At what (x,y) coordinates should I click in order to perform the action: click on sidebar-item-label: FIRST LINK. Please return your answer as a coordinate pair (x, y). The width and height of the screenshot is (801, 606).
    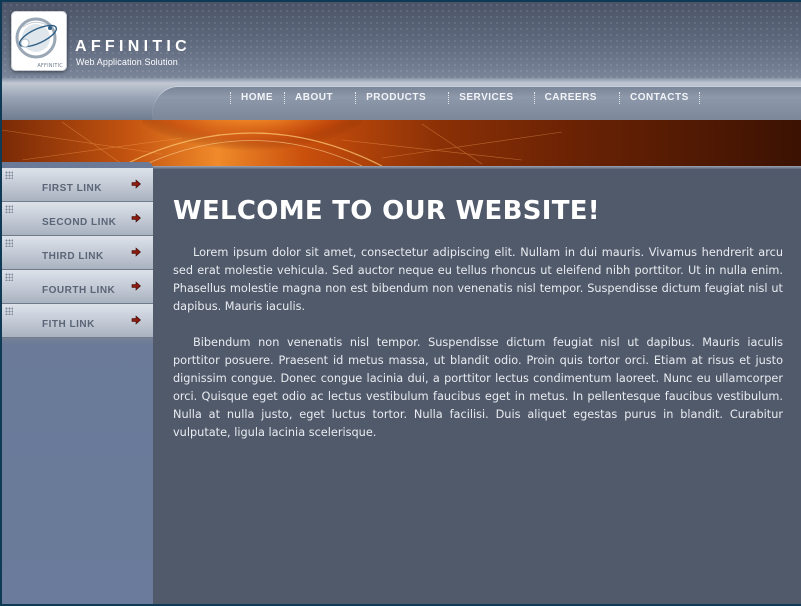
    Looking at the image, I should click on (72, 188).